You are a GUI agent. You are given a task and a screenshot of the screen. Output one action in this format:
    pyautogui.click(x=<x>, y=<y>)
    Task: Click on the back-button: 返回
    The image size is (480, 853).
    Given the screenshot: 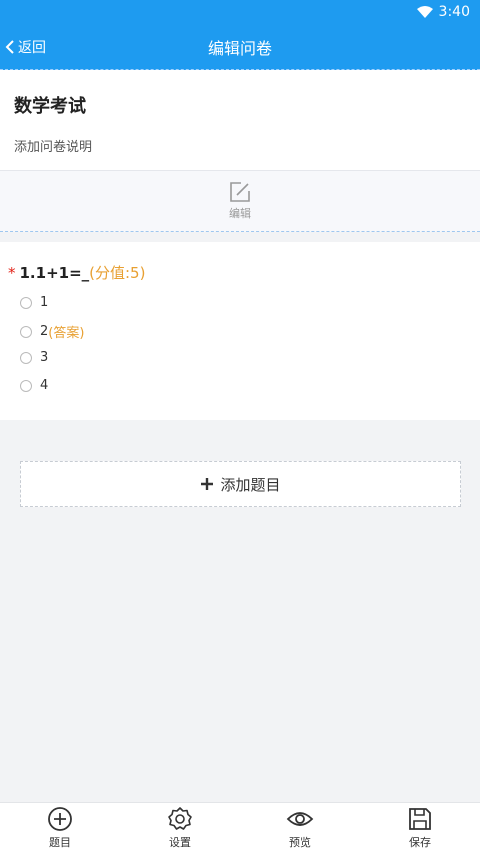 What is the action you would take?
    pyautogui.click(x=25, y=47)
    